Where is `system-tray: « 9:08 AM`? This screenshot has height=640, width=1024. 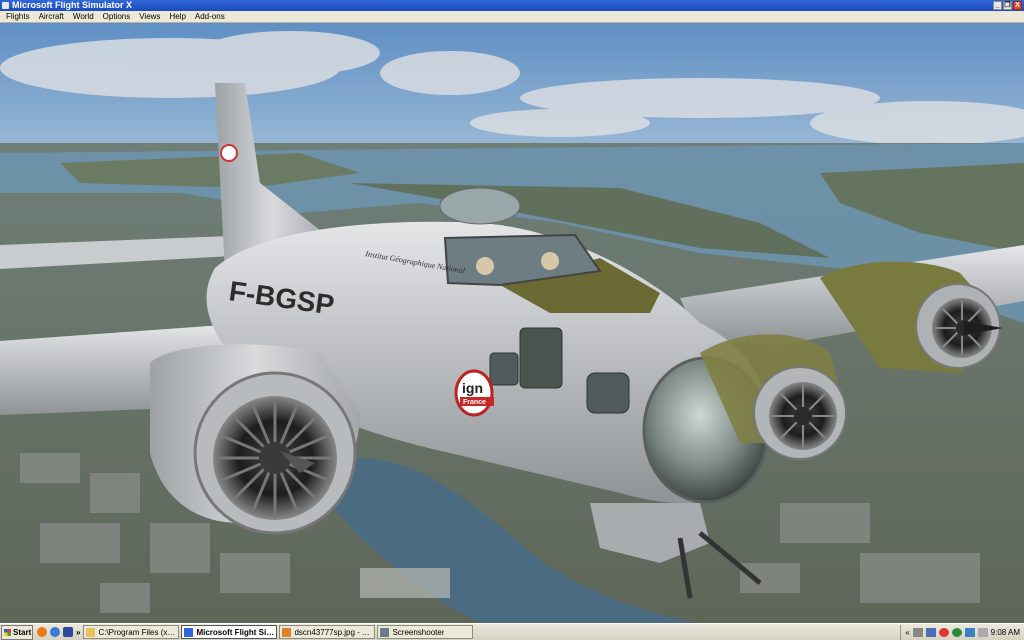
system-tray: « 9:08 AM is located at coordinates (962, 632).